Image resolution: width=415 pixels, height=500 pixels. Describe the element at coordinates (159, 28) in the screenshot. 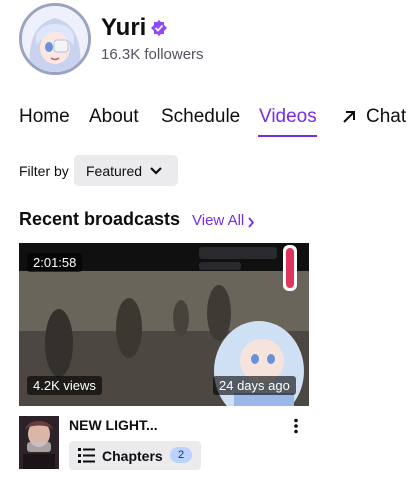

I see `verified-icon` at that location.